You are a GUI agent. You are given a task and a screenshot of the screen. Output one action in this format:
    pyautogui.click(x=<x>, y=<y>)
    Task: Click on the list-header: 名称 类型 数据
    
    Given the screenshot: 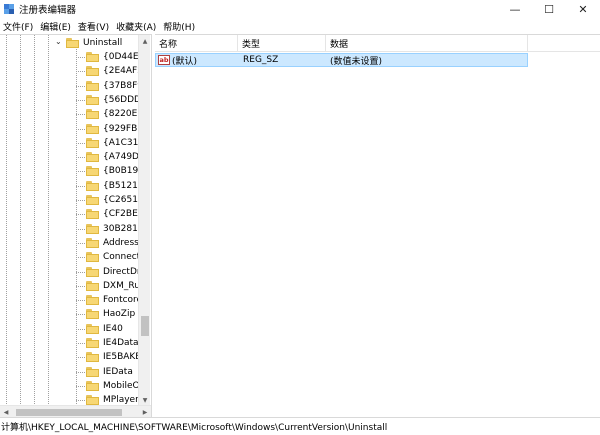 What is the action you would take?
    pyautogui.click(x=377, y=43)
    